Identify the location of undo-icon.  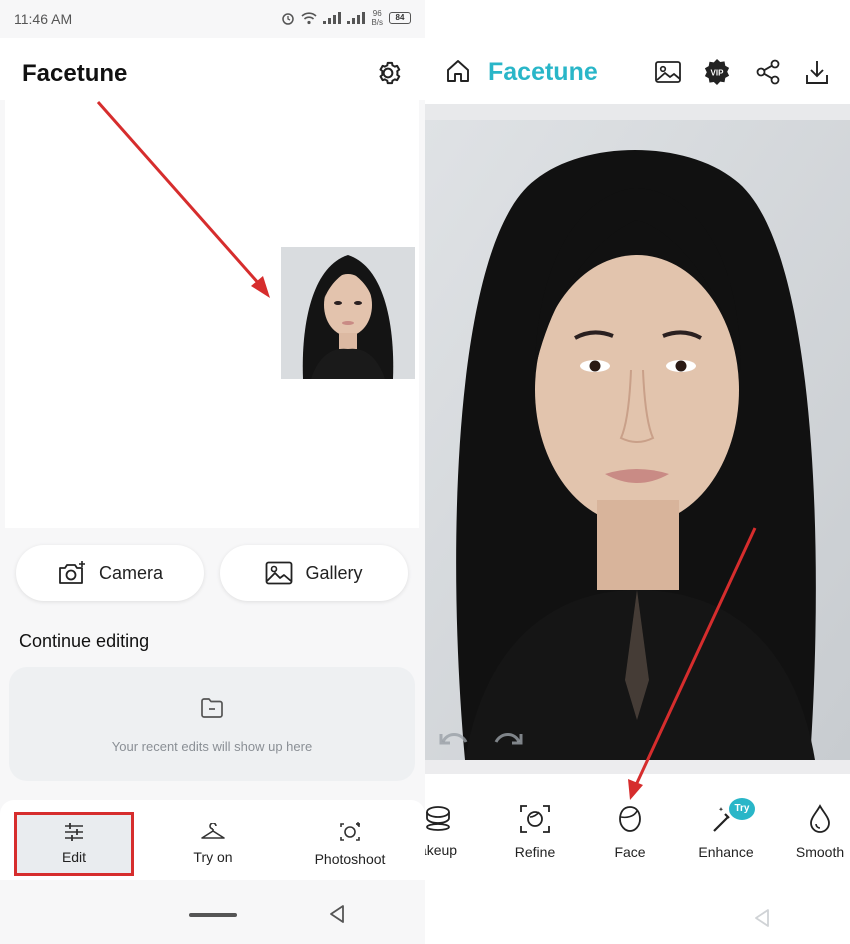
(454, 739).